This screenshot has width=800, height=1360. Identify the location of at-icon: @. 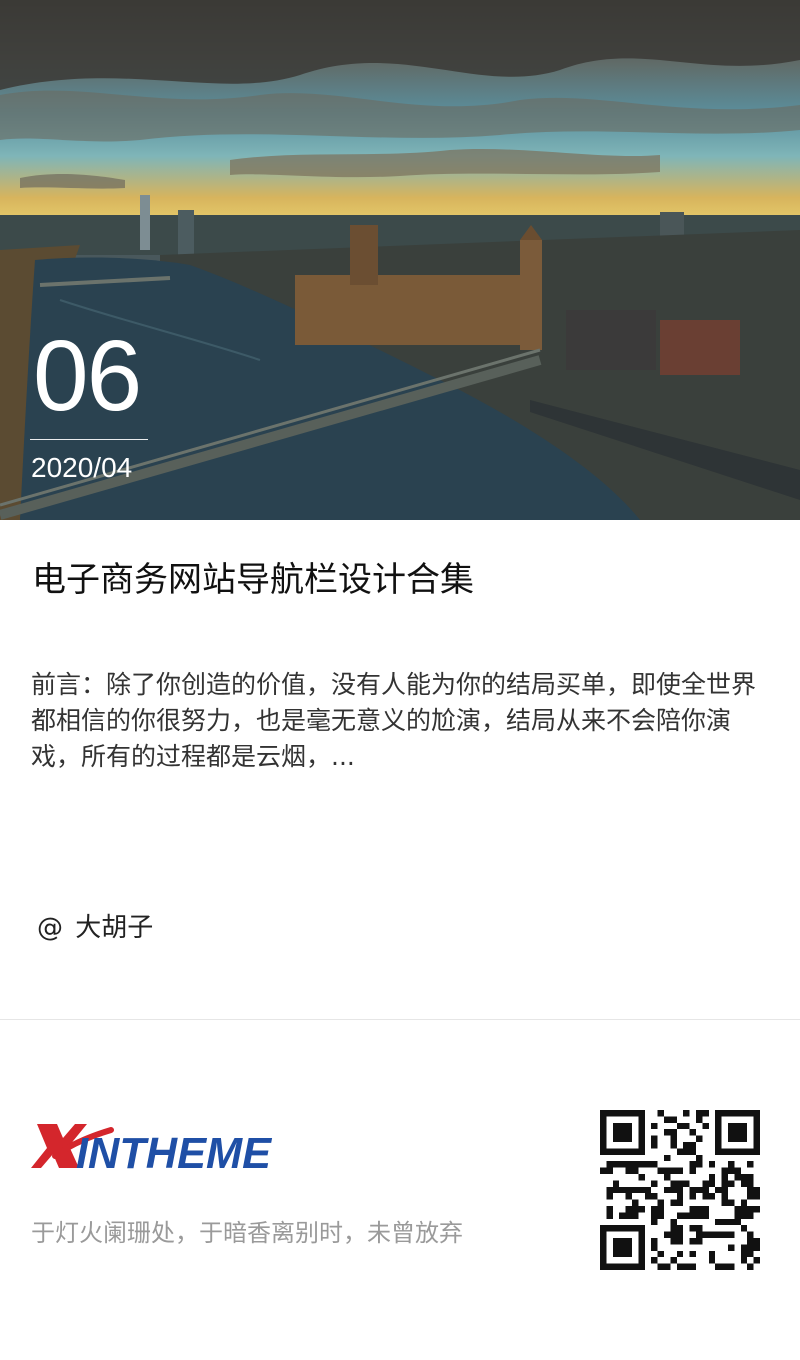
(50, 928).